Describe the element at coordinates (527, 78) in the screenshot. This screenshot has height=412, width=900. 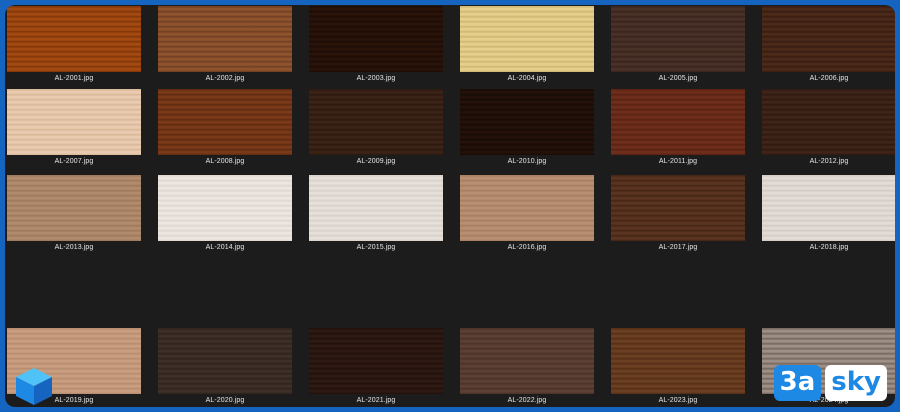
I see `file-name-label: AL-2004.jpg` at that location.